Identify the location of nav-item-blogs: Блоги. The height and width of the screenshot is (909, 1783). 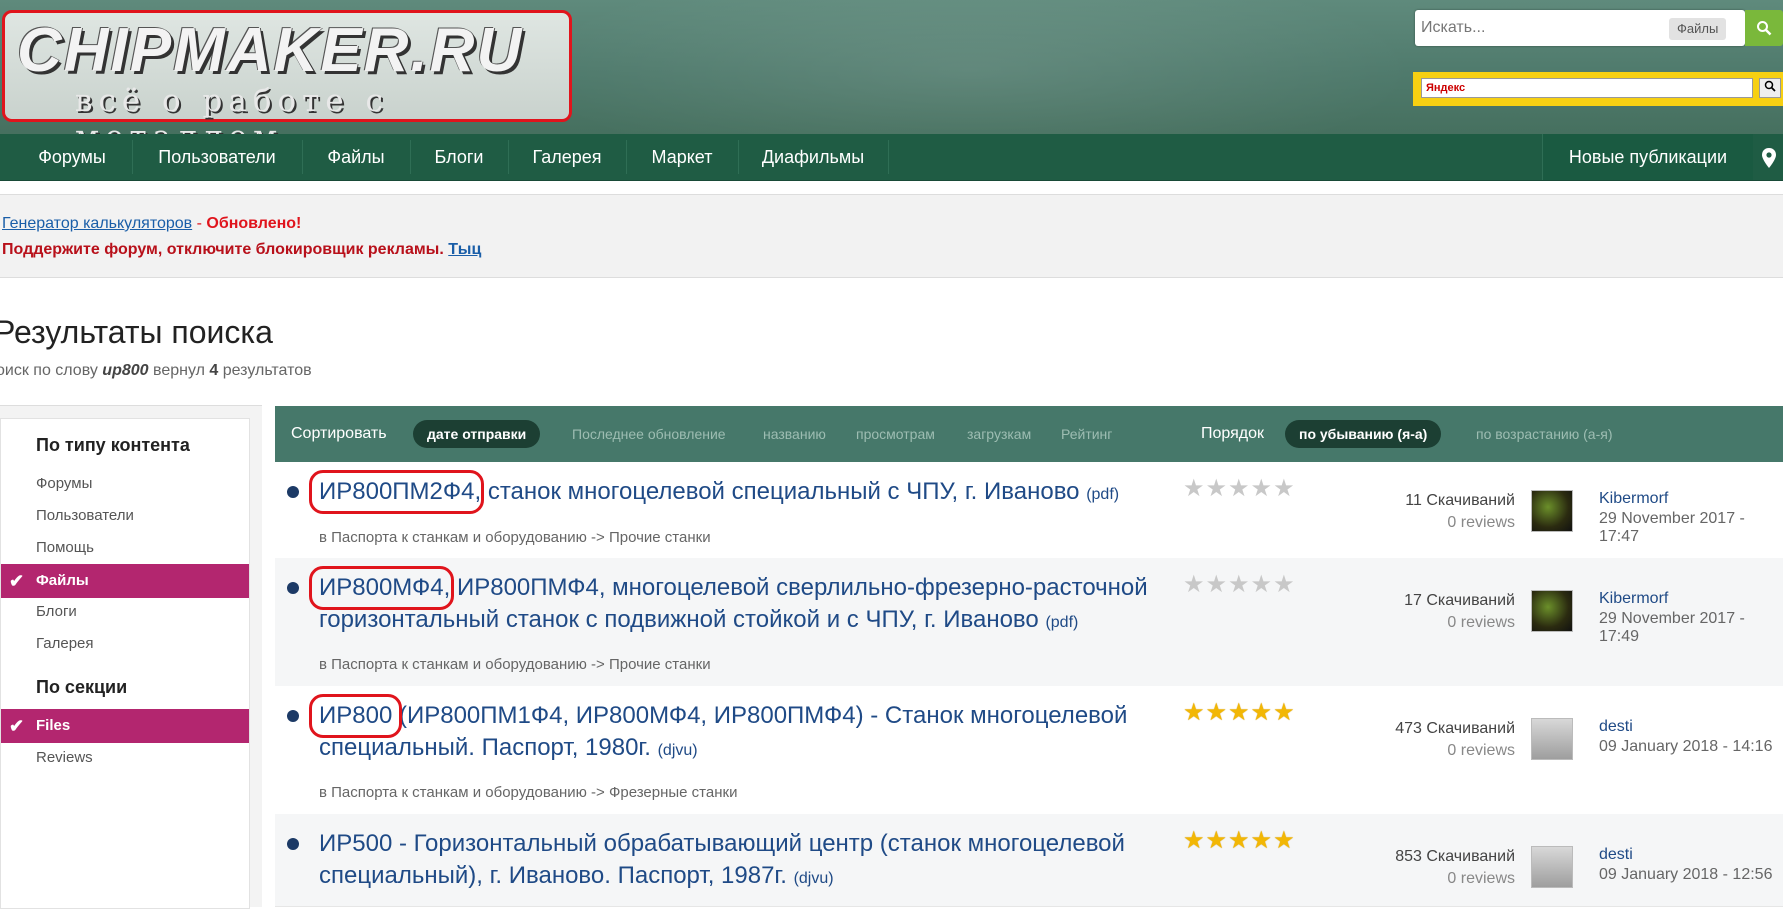
(459, 157).